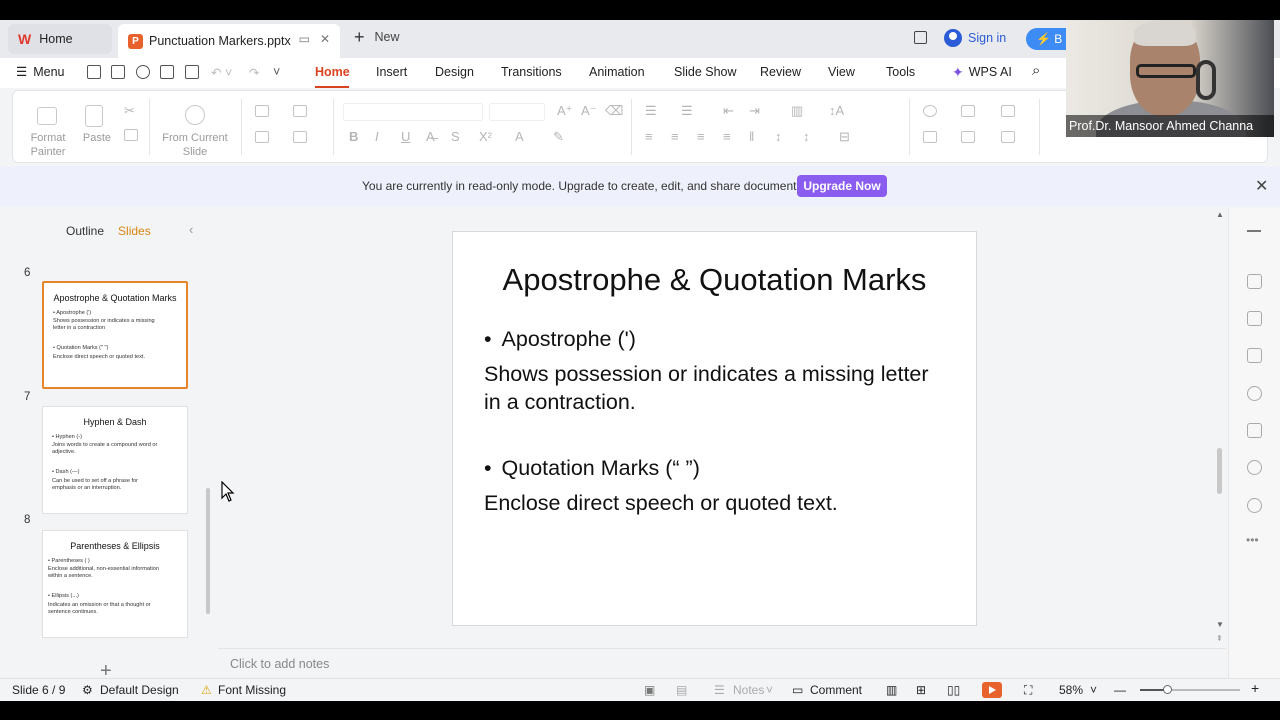 This screenshot has width=1280, height=720. I want to click on zoom-slider-handle, so click(1167, 689).